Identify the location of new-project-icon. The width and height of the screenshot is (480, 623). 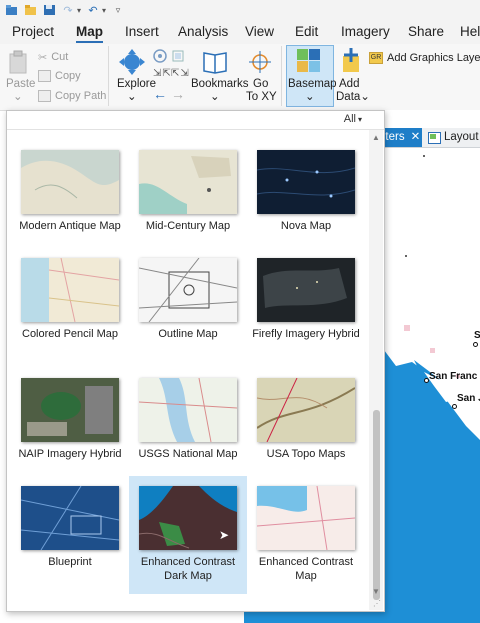
(11, 10).